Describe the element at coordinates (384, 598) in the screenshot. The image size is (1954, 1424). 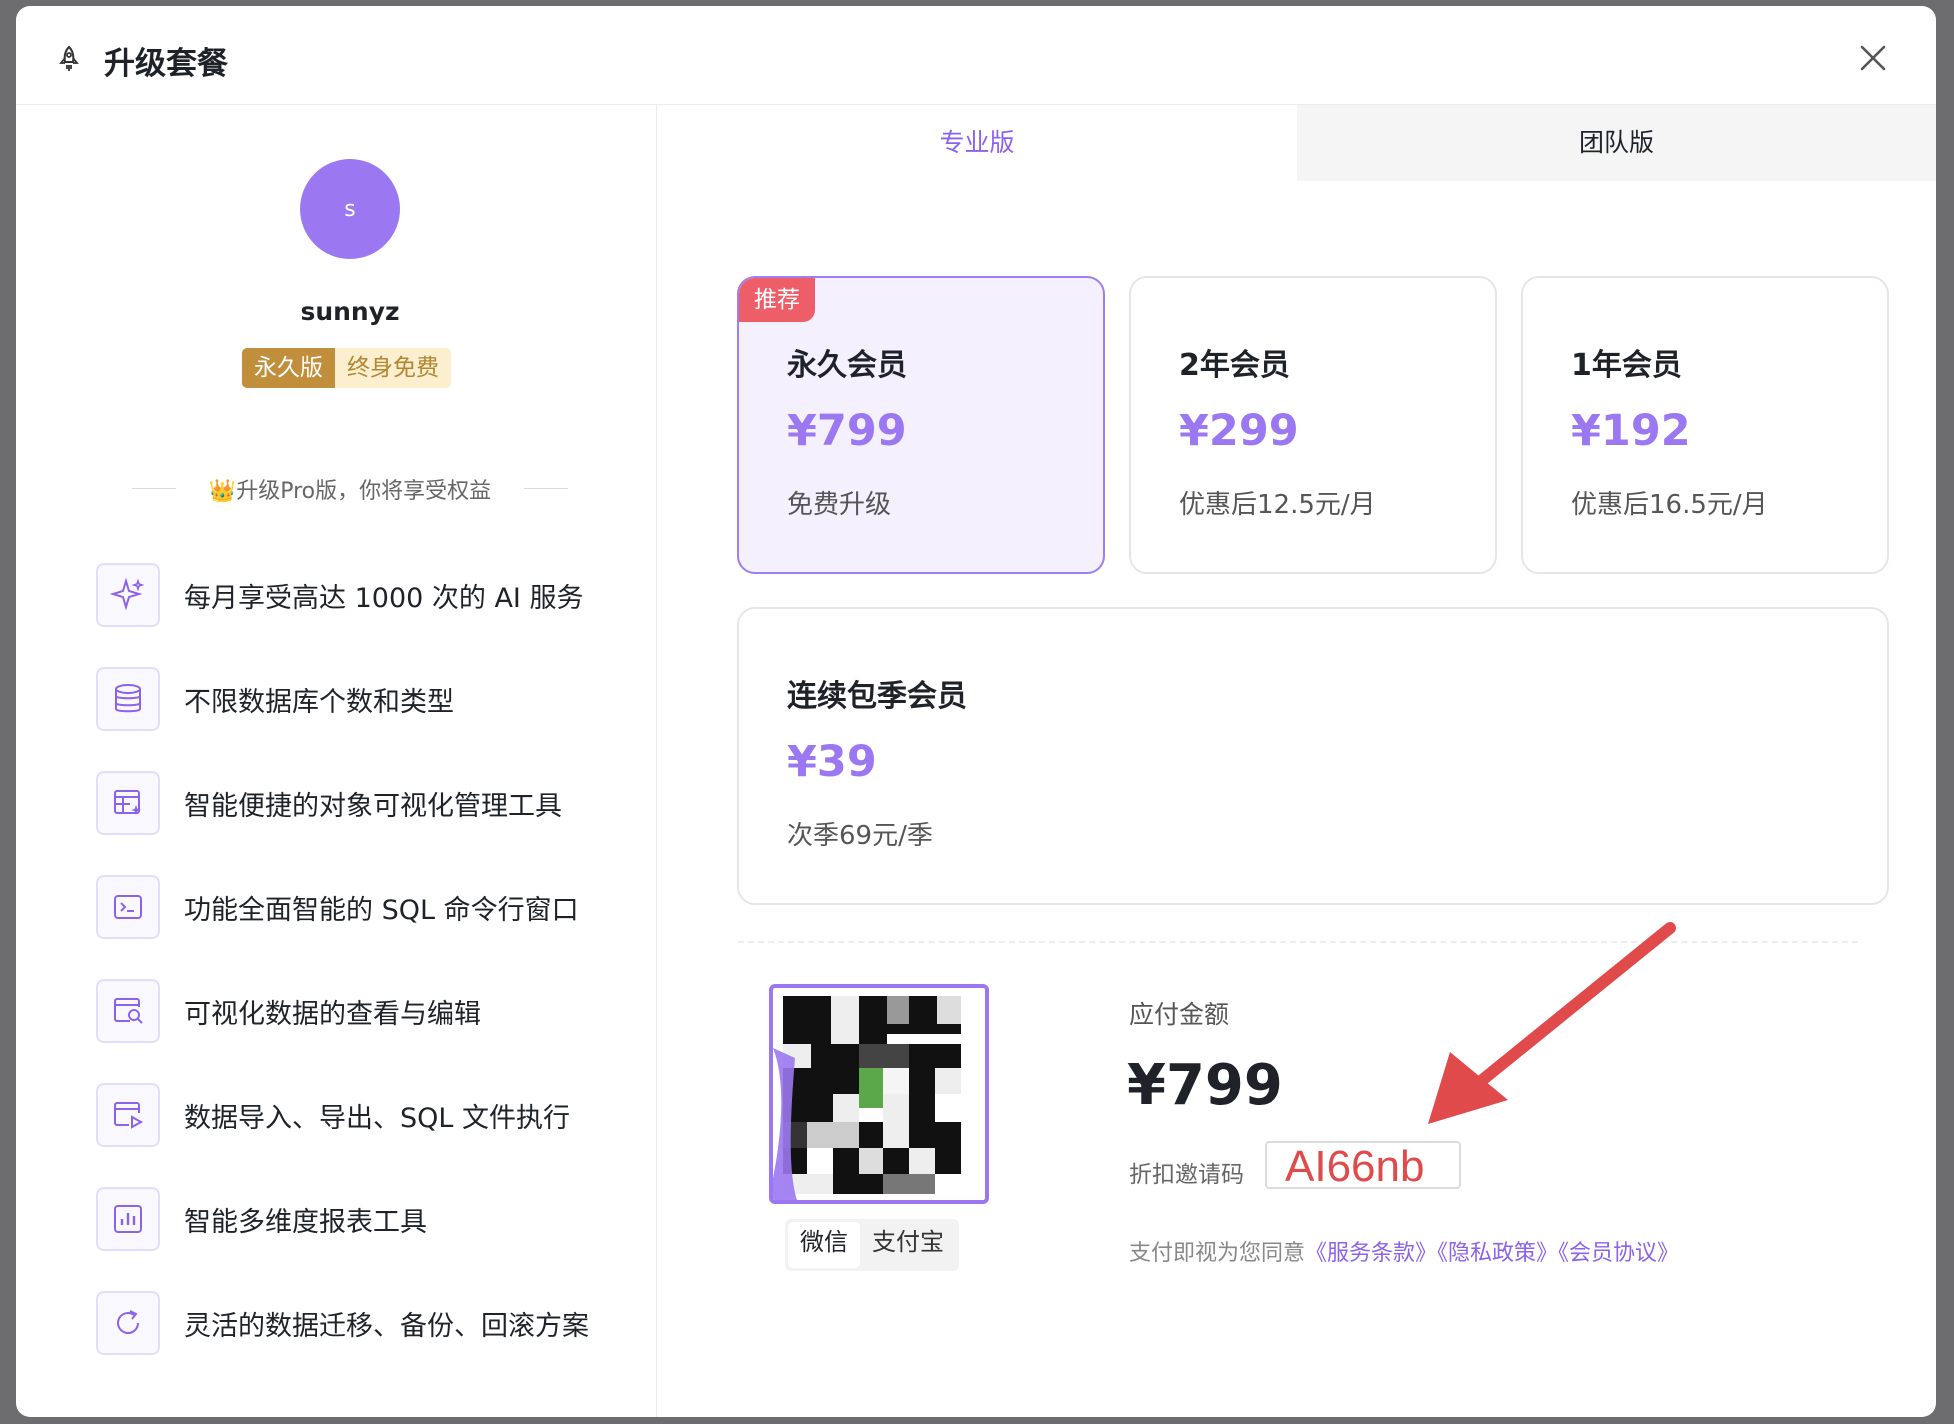
I see `benefit-label: 每月享受高达 1000 次的 AI 服务` at that location.